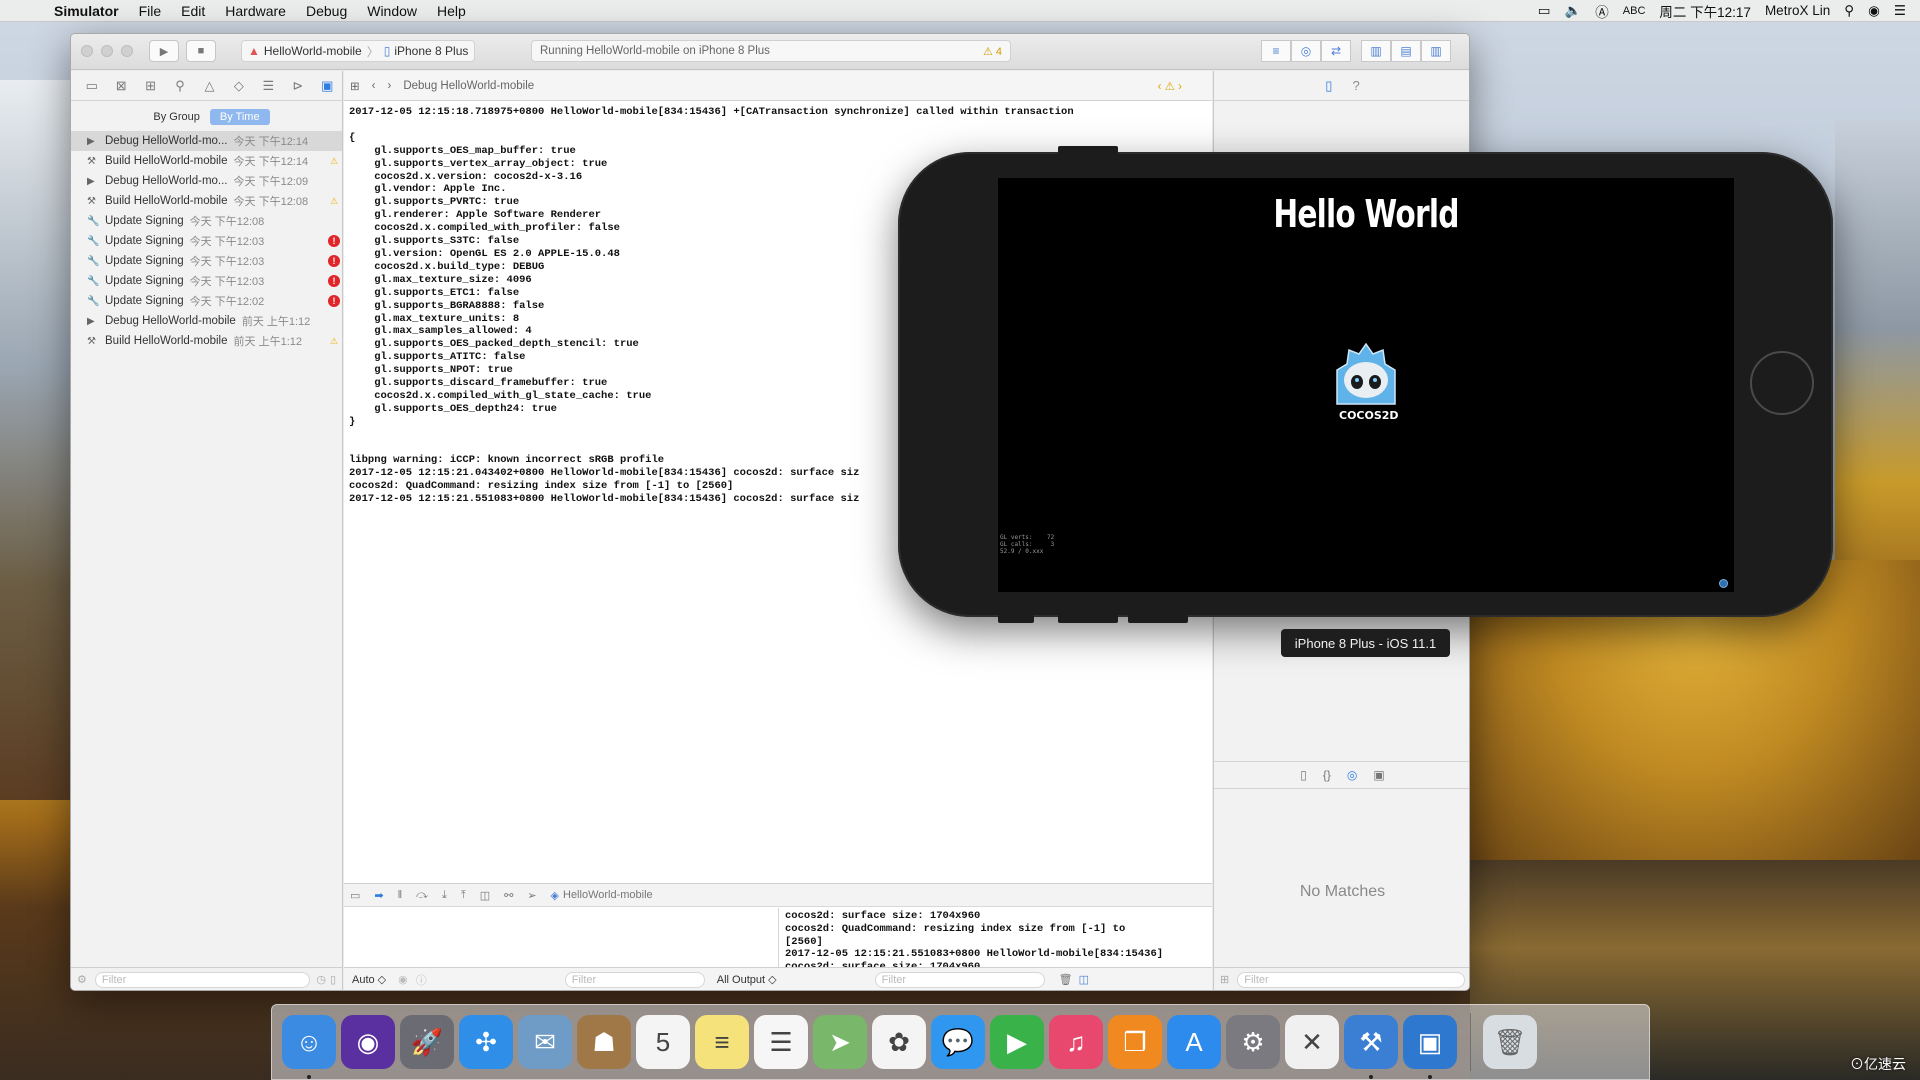 This screenshot has width=1920, height=1080. What do you see at coordinates (1406, 51) in the screenshot?
I see `toggle-debug-area-icon: ▤` at bounding box center [1406, 51].